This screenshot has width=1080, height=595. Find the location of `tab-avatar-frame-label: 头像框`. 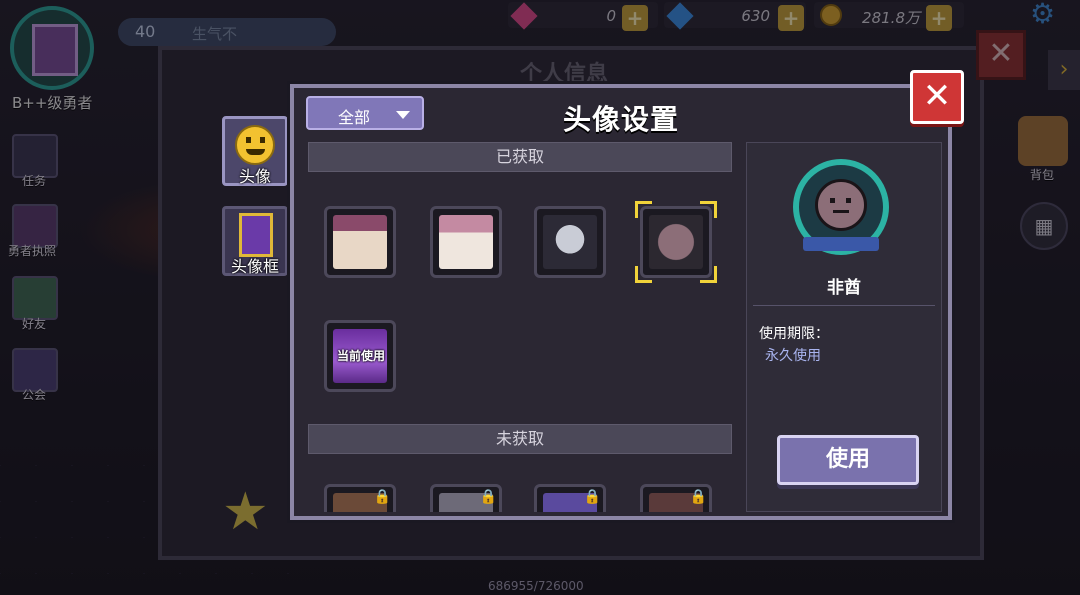

tab-avatar-frame-label: 头像框 is located at coordinates (254, 266).